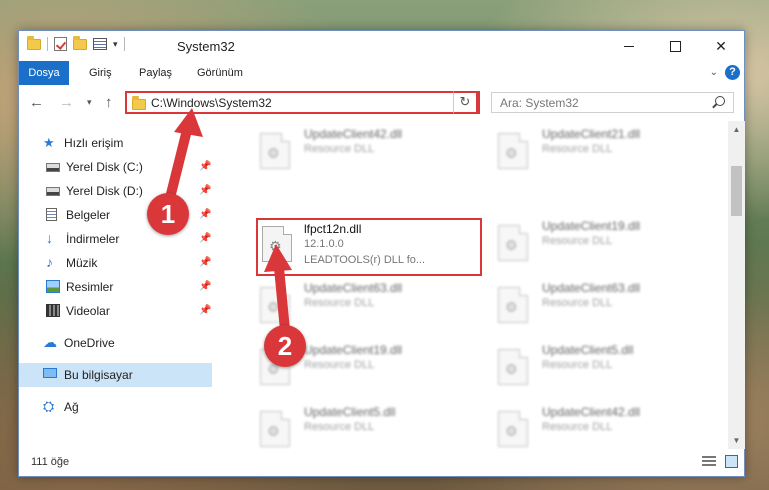 Image resolution: width=769 pixels, height=490 pixels. I want to click on large-icons-view-icon, so click(731, 461).